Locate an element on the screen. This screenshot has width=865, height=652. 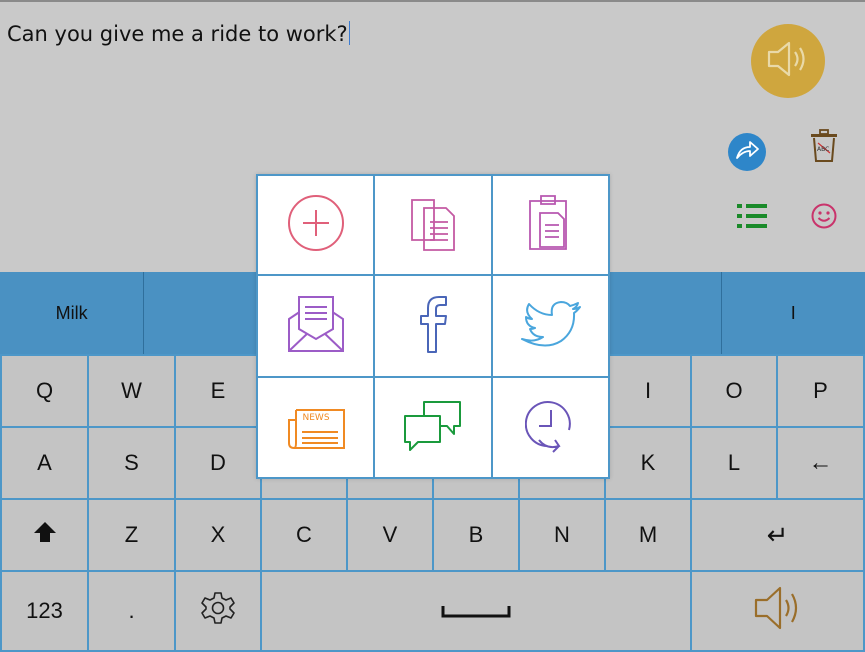
key-i: I is located at coordinates (648, 391).